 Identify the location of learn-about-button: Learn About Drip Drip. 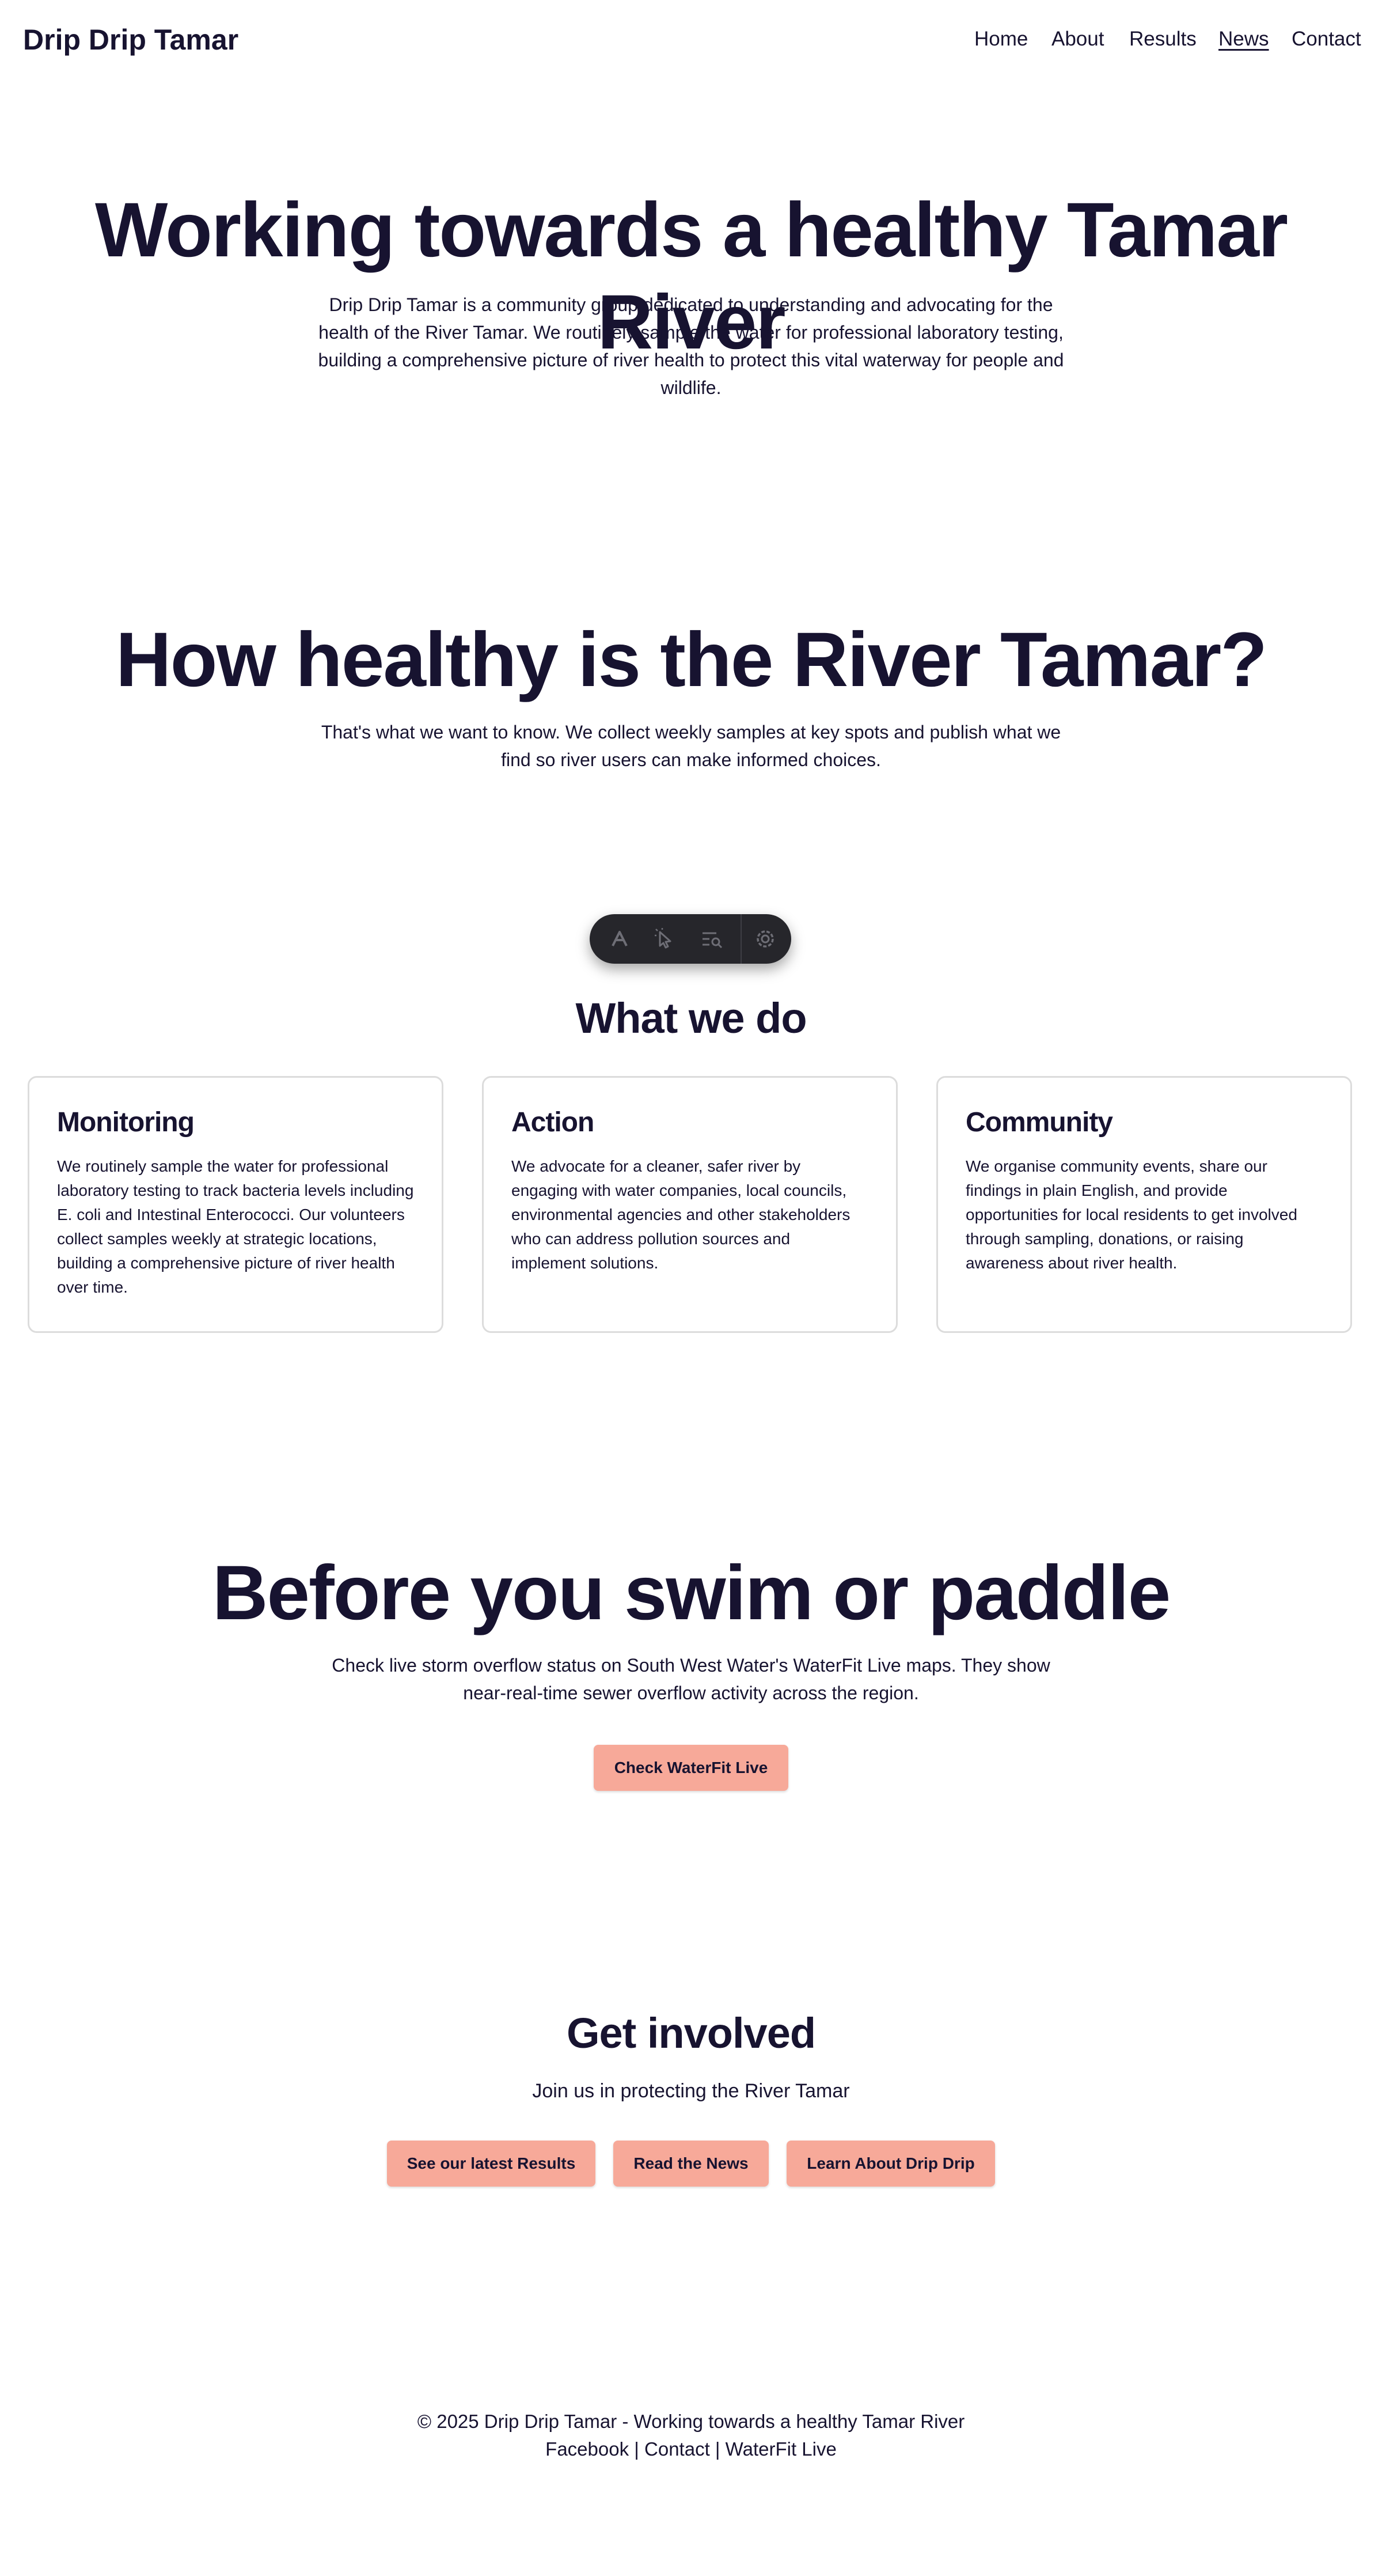
(891, 2164).